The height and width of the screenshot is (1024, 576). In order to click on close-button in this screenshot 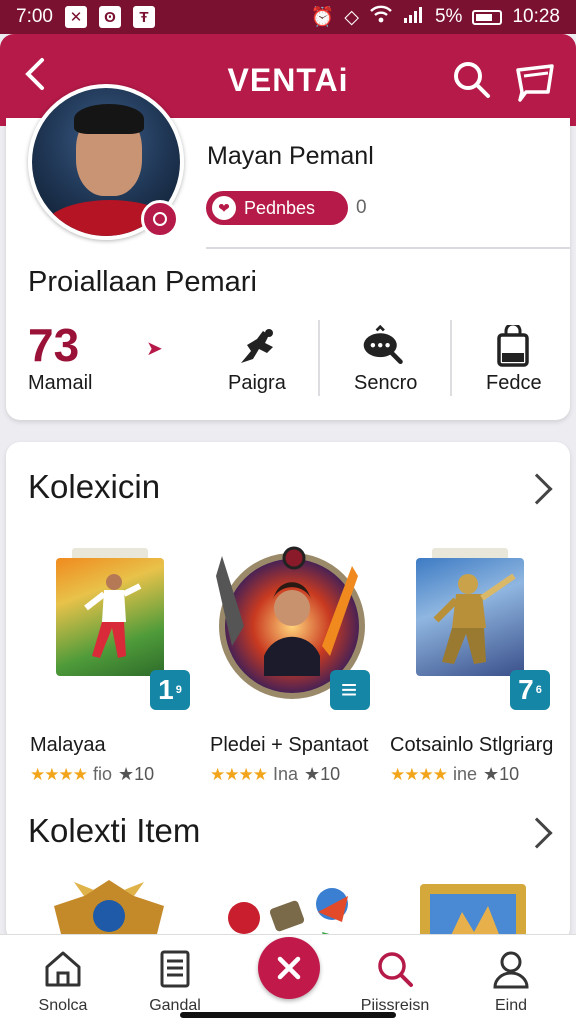, I will do `click(289, 968)`.